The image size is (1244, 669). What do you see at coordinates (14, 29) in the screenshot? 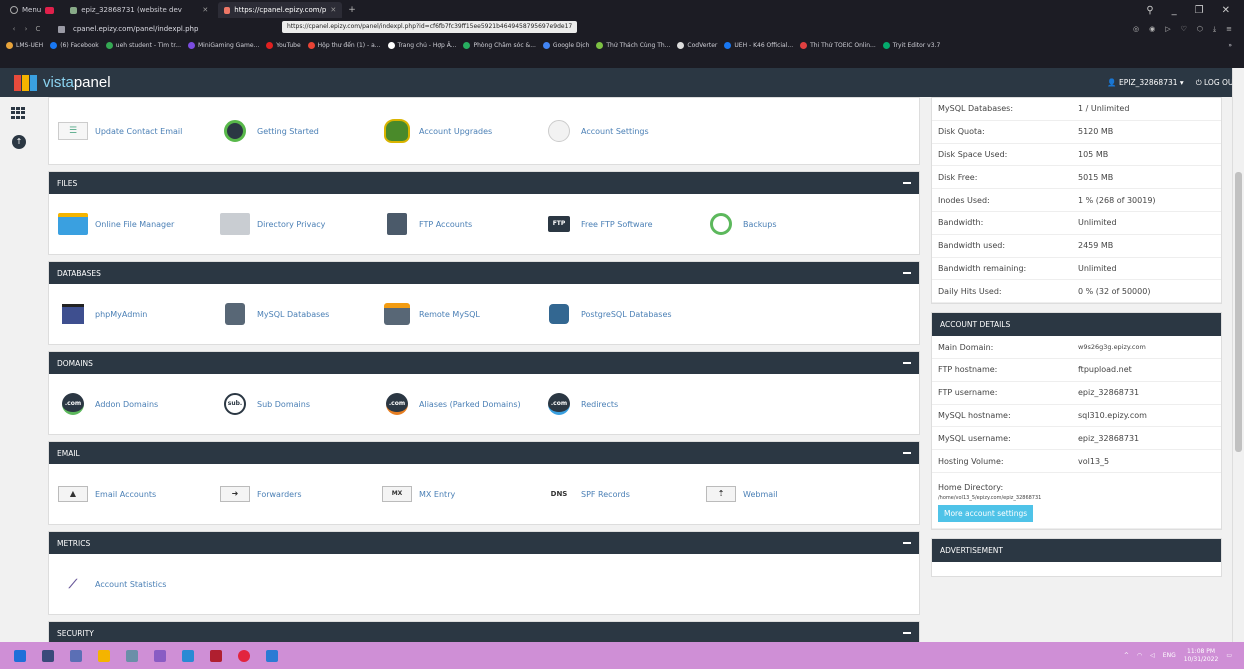
I see `back-icon: ‹` at bounding box center [14, 29].